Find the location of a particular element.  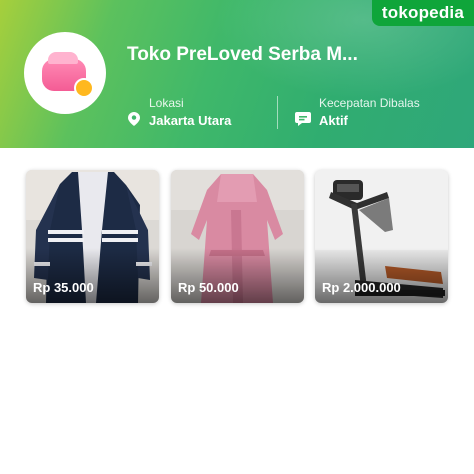

response-speed-value: Aktif is located at coordinates (333, 120).